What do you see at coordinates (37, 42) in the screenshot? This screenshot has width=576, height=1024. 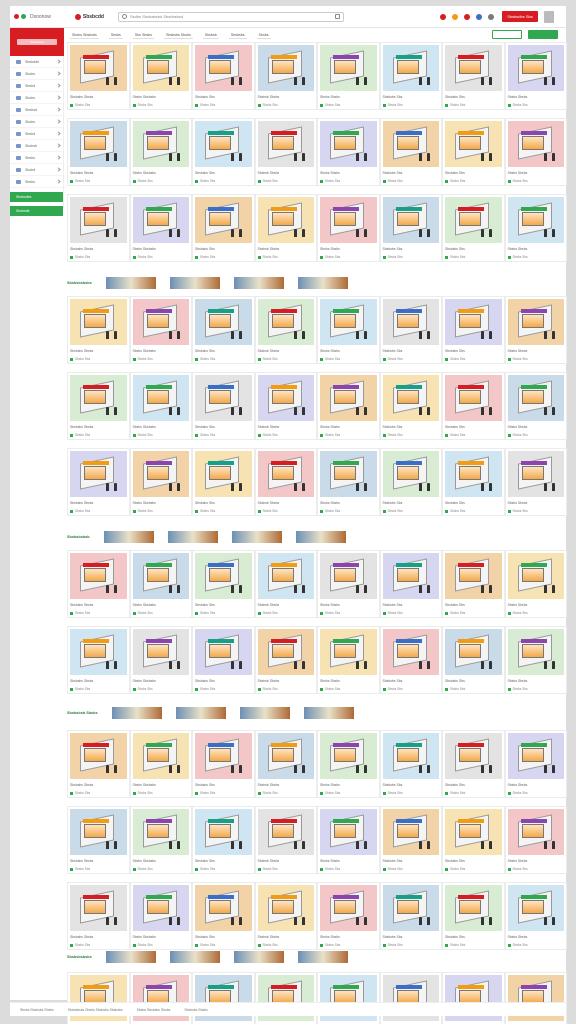 I see `sidebar-header: Sbsbsbsd` at bounding box center [37, 42].